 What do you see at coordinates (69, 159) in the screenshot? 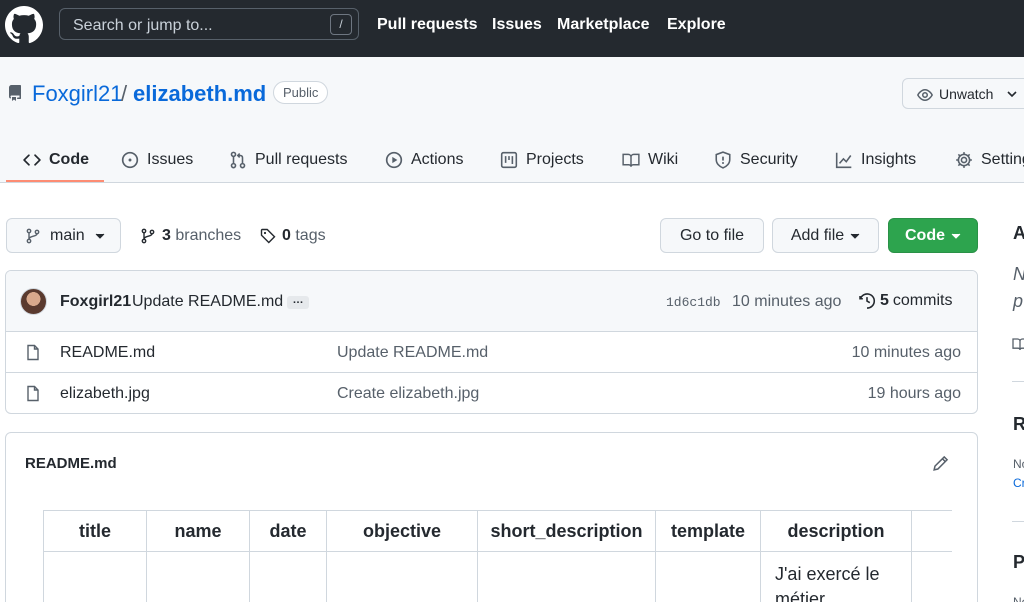
I see `tab-code-label: Code` at bounding box center [69, 159].